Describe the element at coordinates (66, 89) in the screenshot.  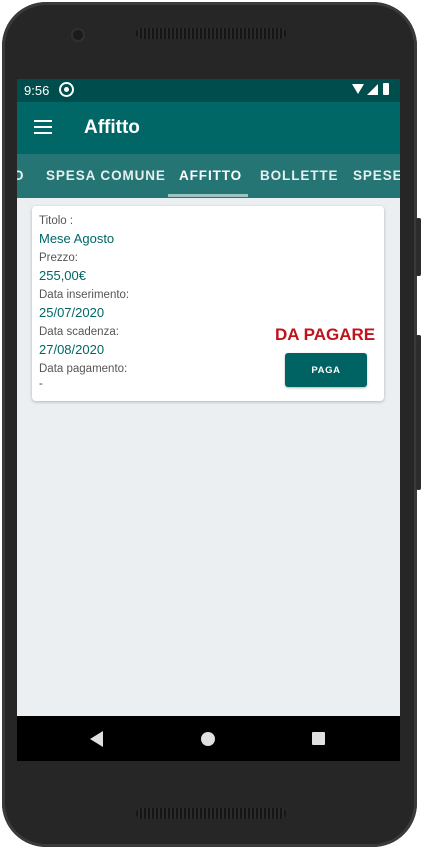
I see `sync-icon` at that location.